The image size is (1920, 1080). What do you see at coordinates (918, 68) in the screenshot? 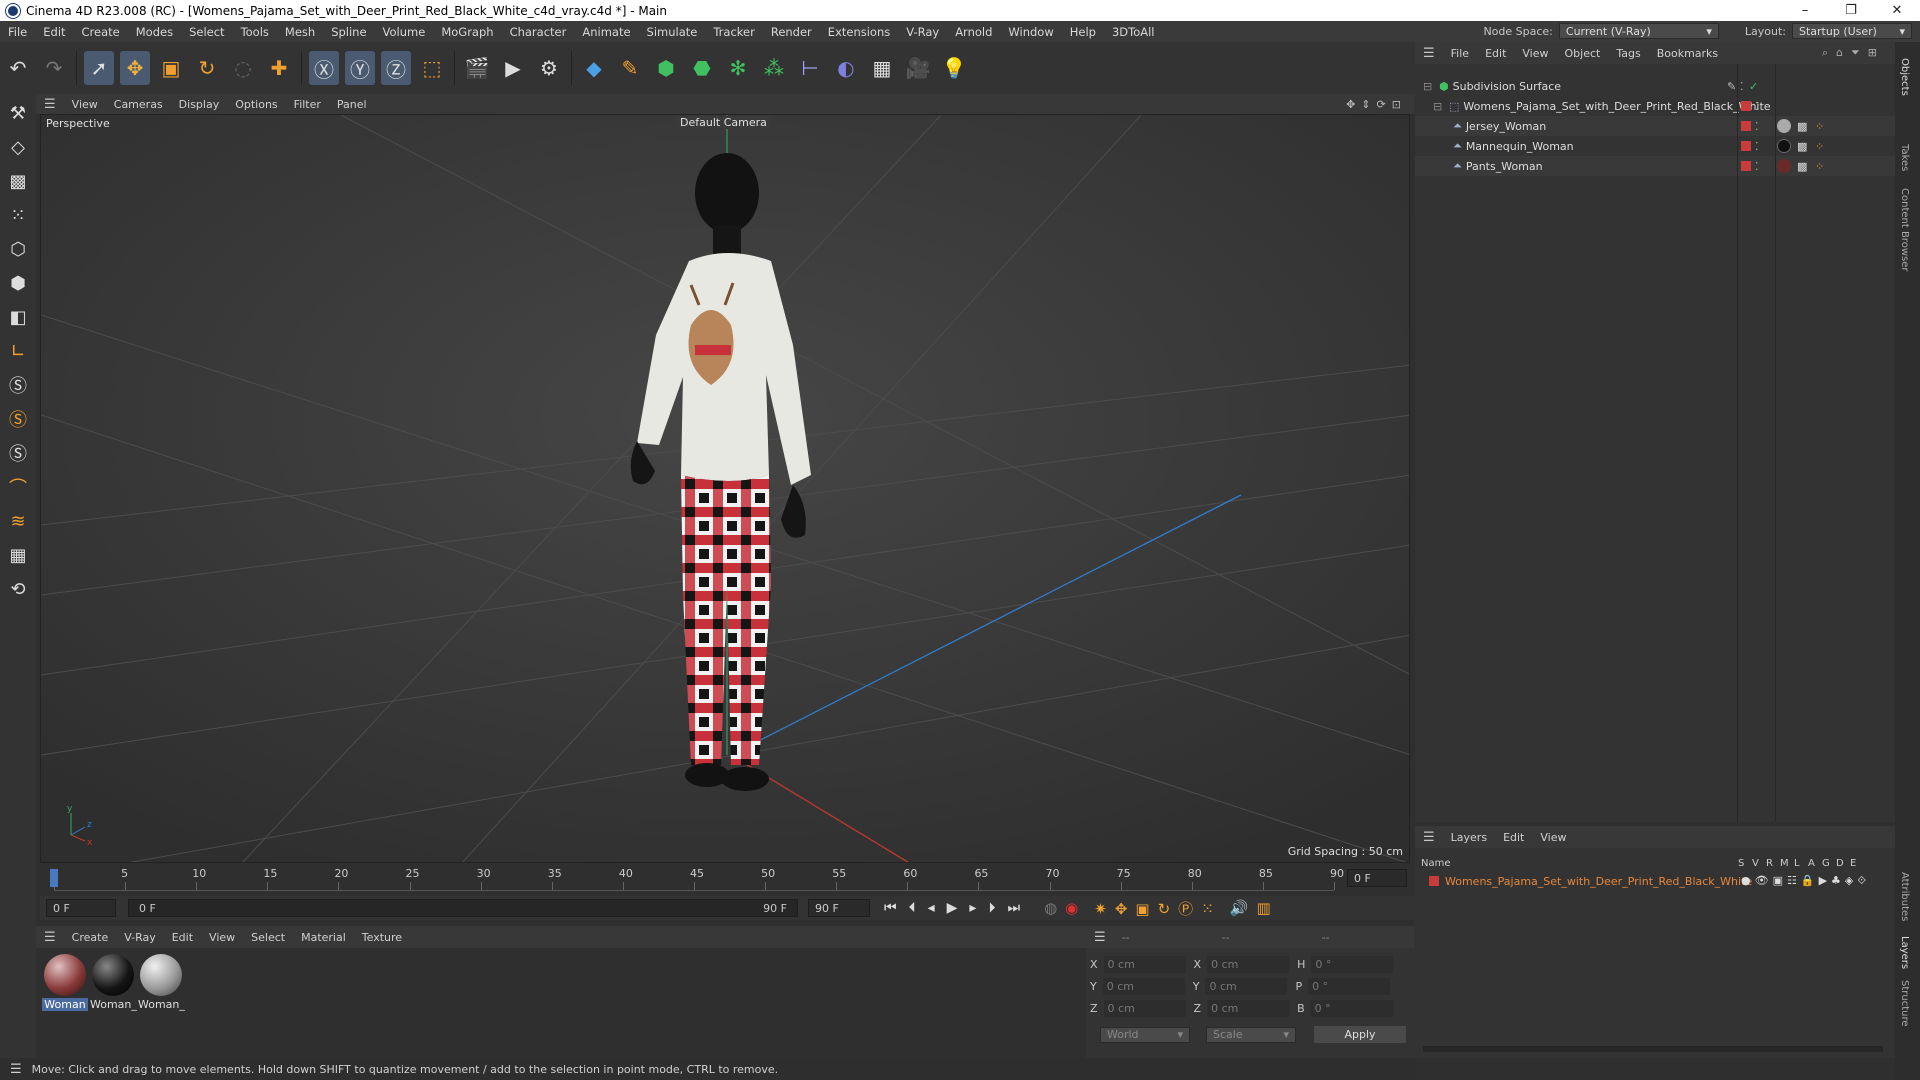
I see `camera-icon: 🎥` at bounding box center [918, 68].